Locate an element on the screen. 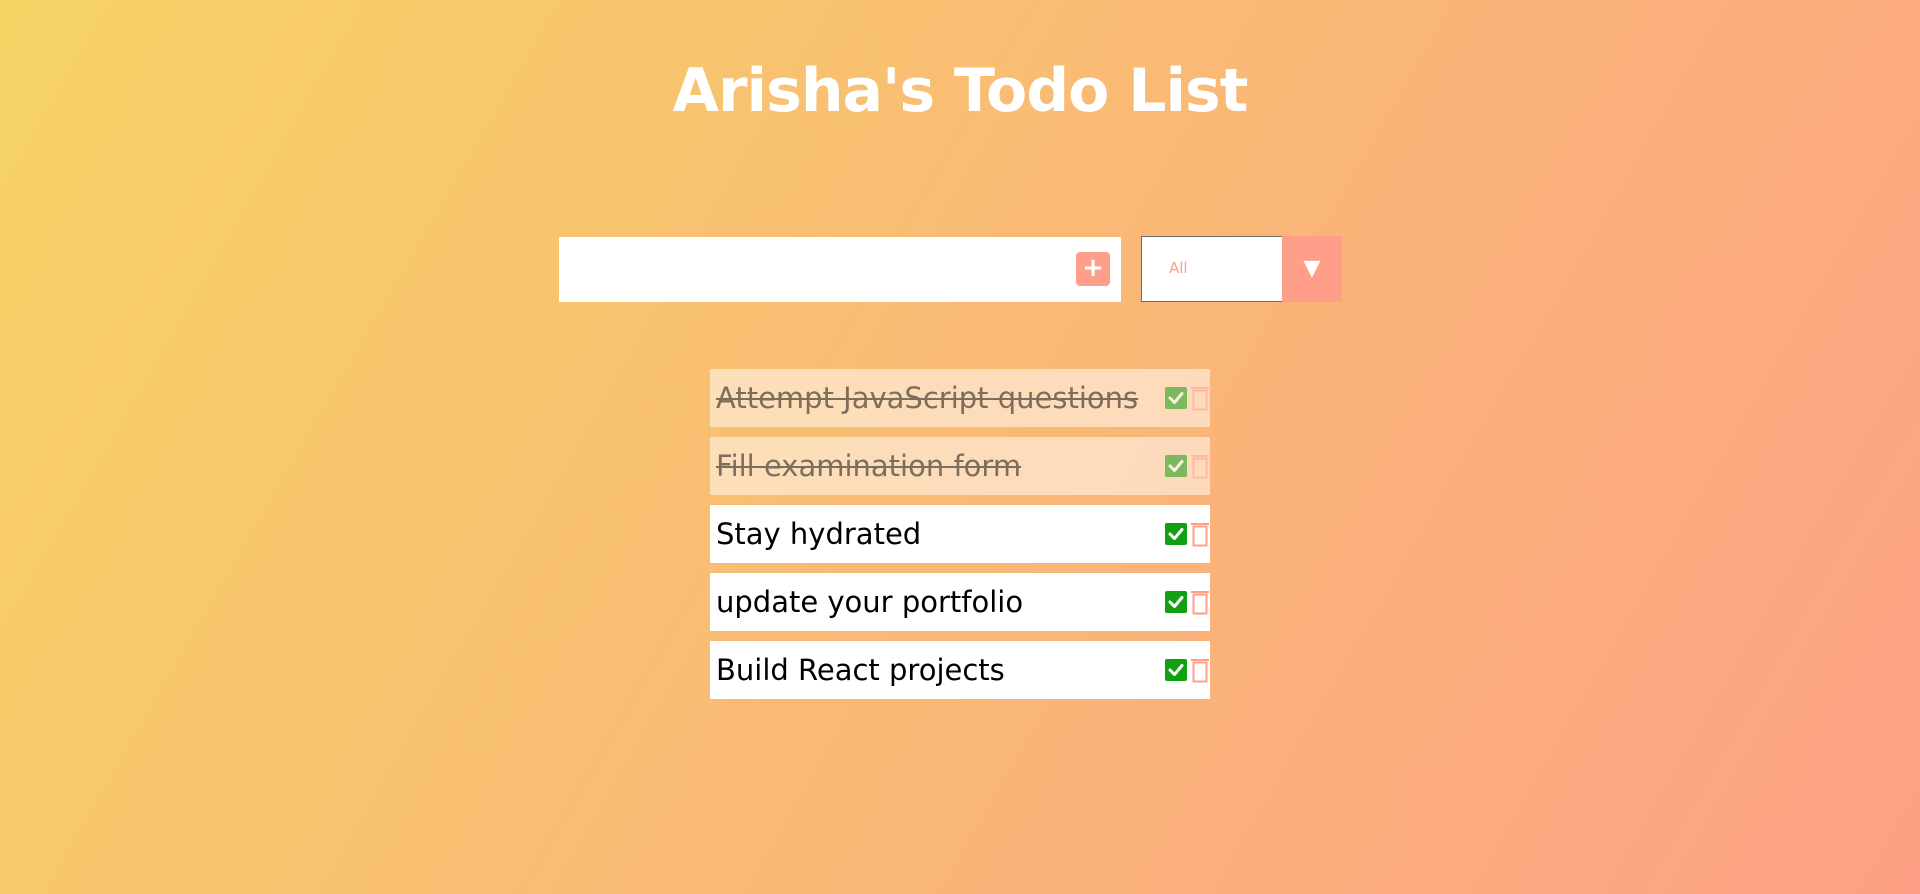 The image size is (1920, 894). todo-item: Attempt JavaScript questions is located at coordinates (960, 398).